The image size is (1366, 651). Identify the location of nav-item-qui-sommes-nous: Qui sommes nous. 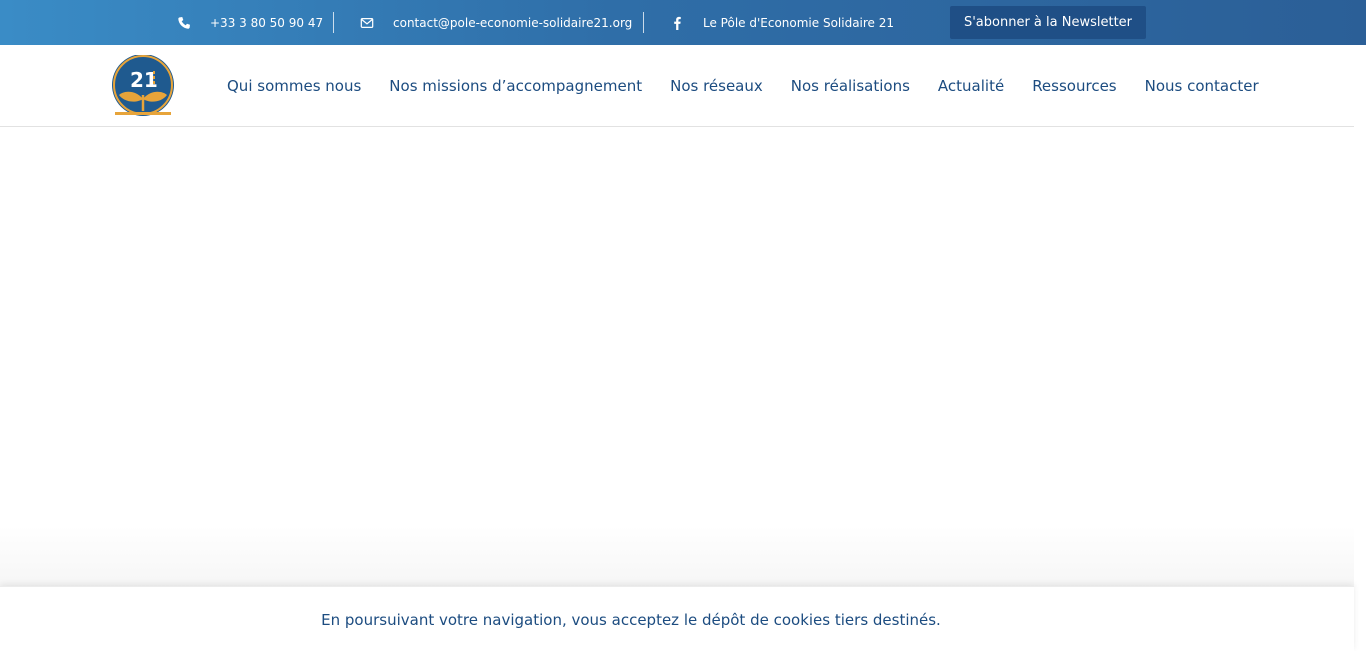
(294, 86).